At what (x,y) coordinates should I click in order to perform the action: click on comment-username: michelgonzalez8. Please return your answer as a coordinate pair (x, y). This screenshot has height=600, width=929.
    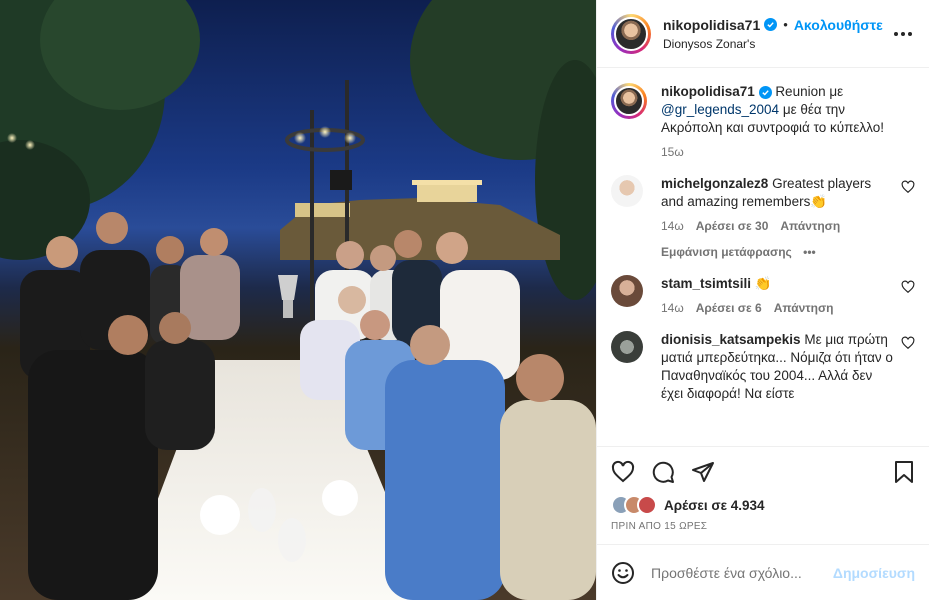
    Looking at the image, I should click on (714, 183).